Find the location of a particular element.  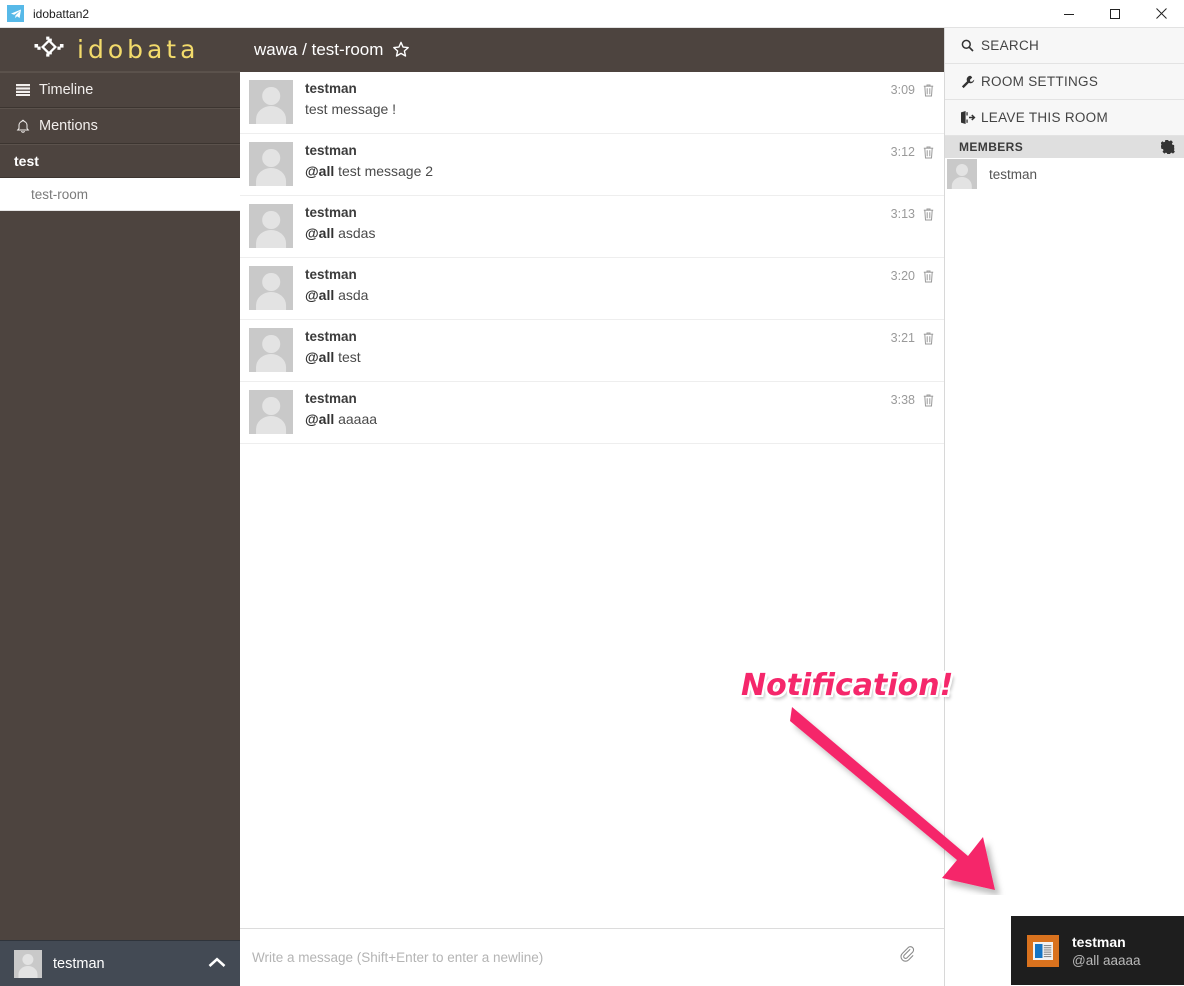

maximize-button is located at coordinates (1115, 14).